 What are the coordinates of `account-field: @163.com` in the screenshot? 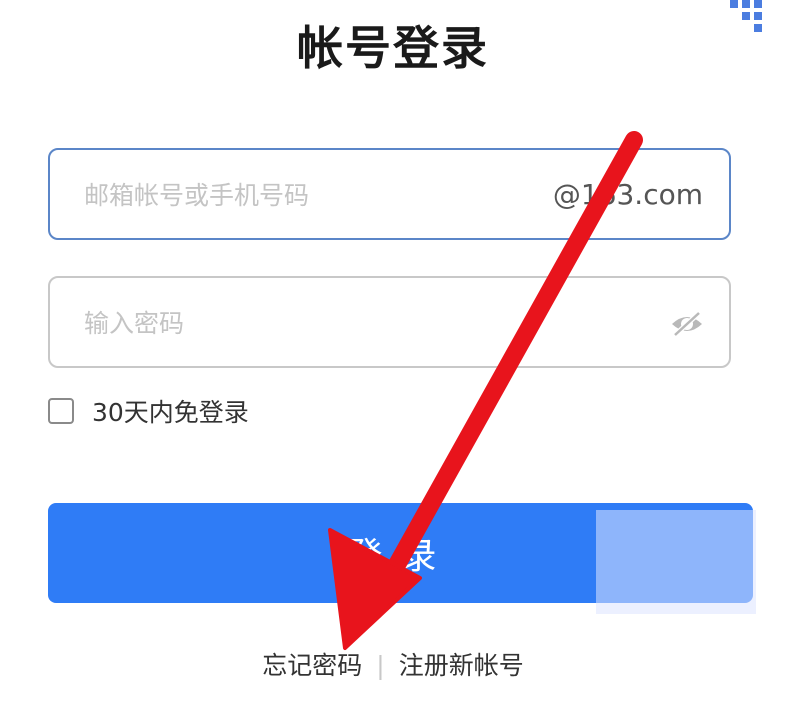 It's located at (389, 194).